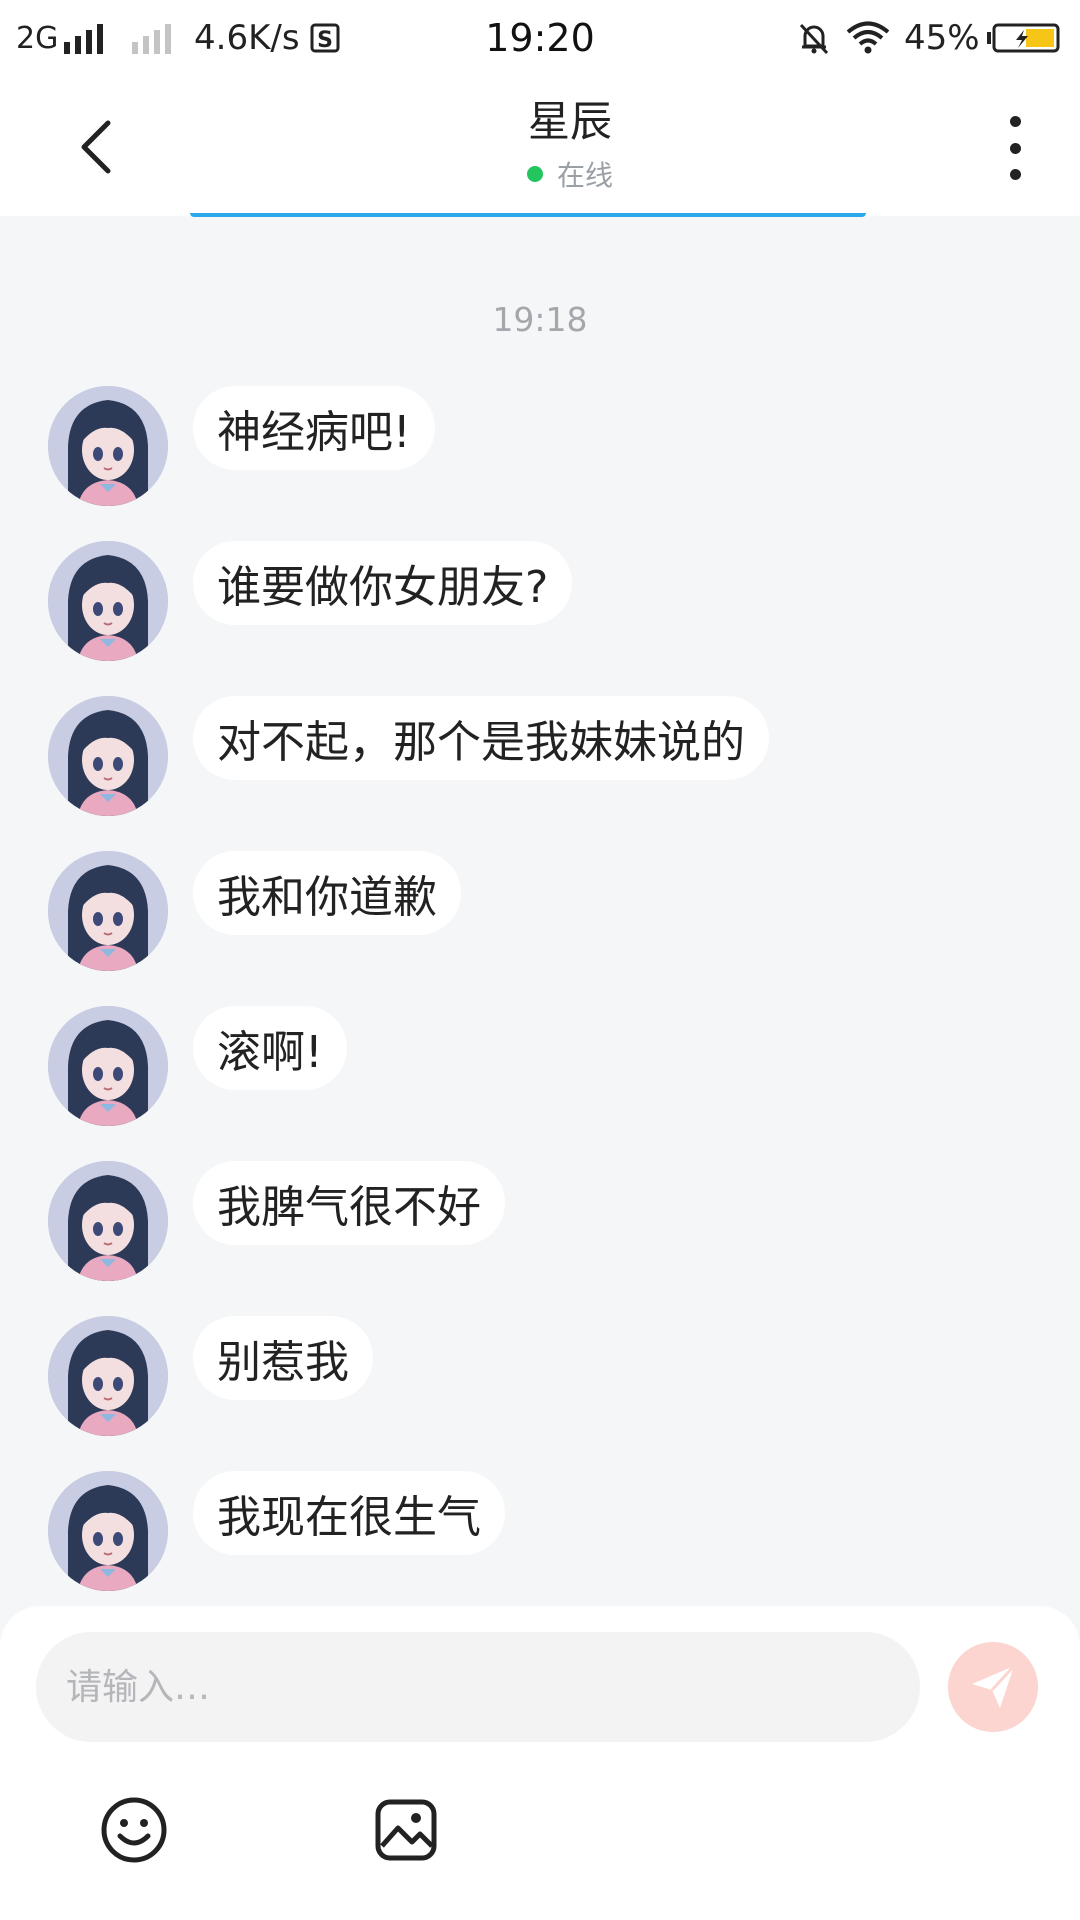 The width and height of the screenshot is (1080, 1920). Describe the element at coordinates (383, 583) in the screenshot. I see `message-bubble: 谁要做你女朋友?` at that location.